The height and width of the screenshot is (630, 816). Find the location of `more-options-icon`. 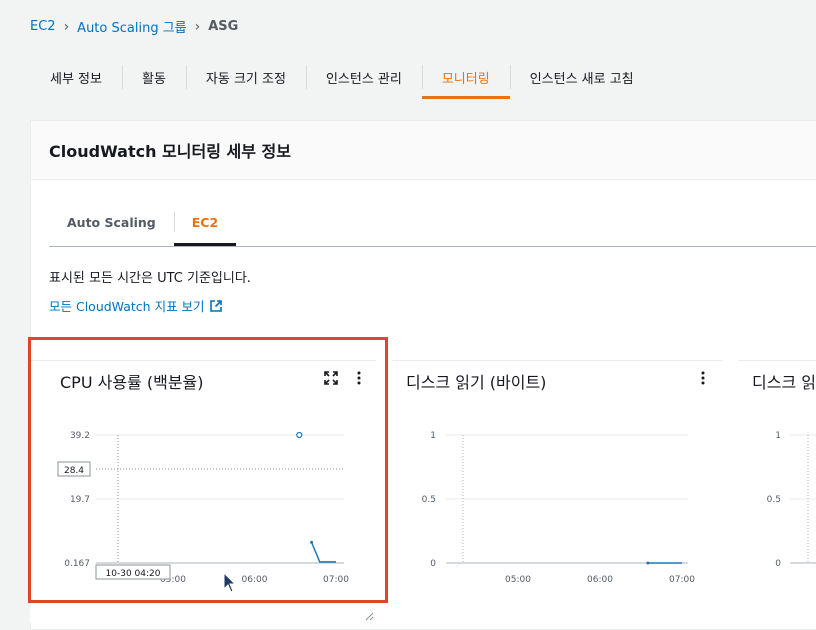

more-options-icon is located at coordinates (703, 378).